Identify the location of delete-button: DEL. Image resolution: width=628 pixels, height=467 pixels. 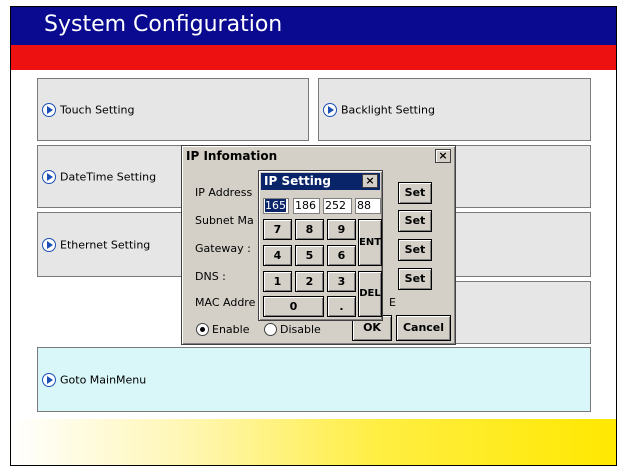
(370, 294).